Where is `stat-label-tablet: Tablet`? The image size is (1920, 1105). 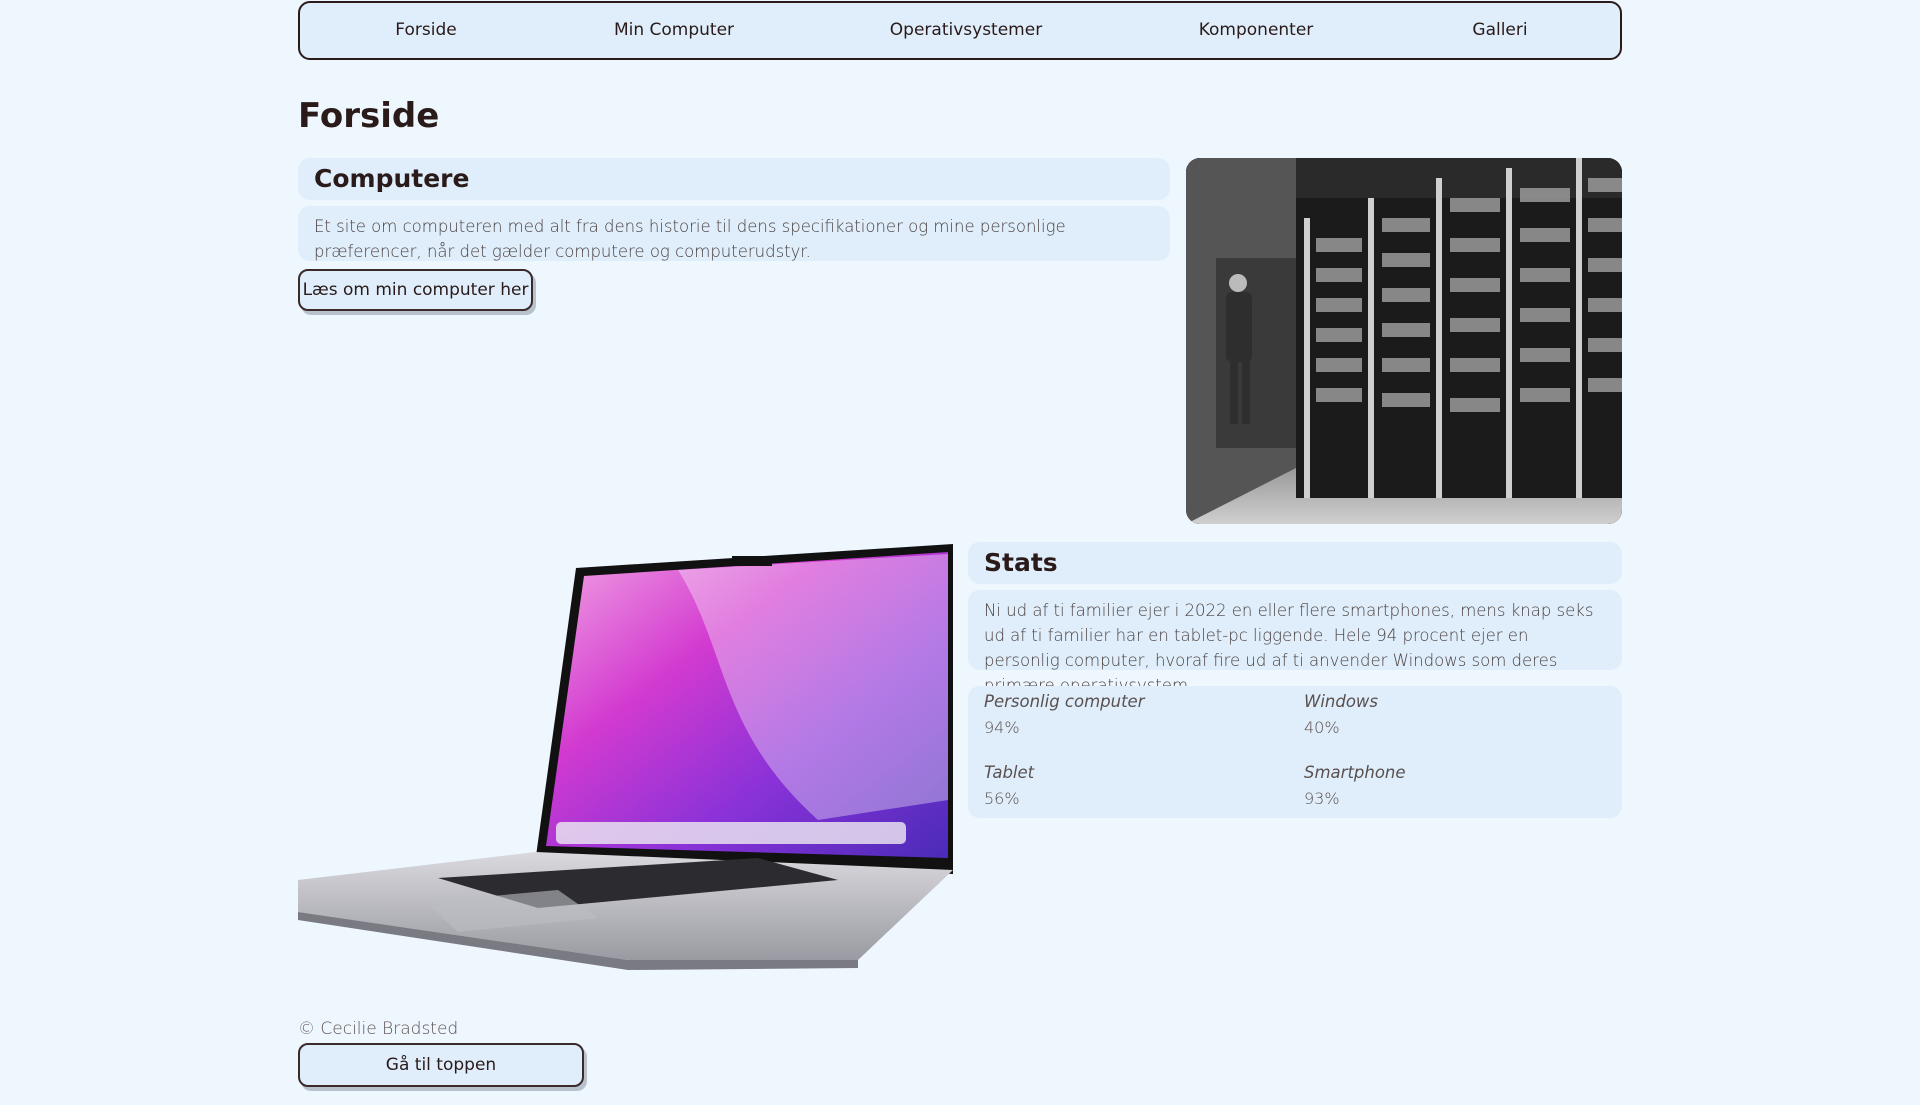
stat-label-tablet: Tablet is located at coordinates (1009, 772).